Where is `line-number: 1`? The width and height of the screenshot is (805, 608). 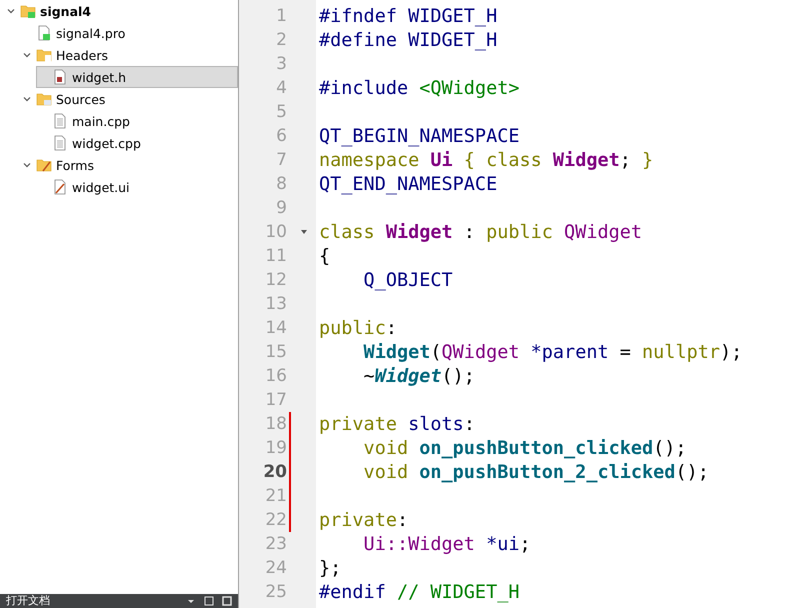 line-number: 1 is located at coordinates (281, 16).